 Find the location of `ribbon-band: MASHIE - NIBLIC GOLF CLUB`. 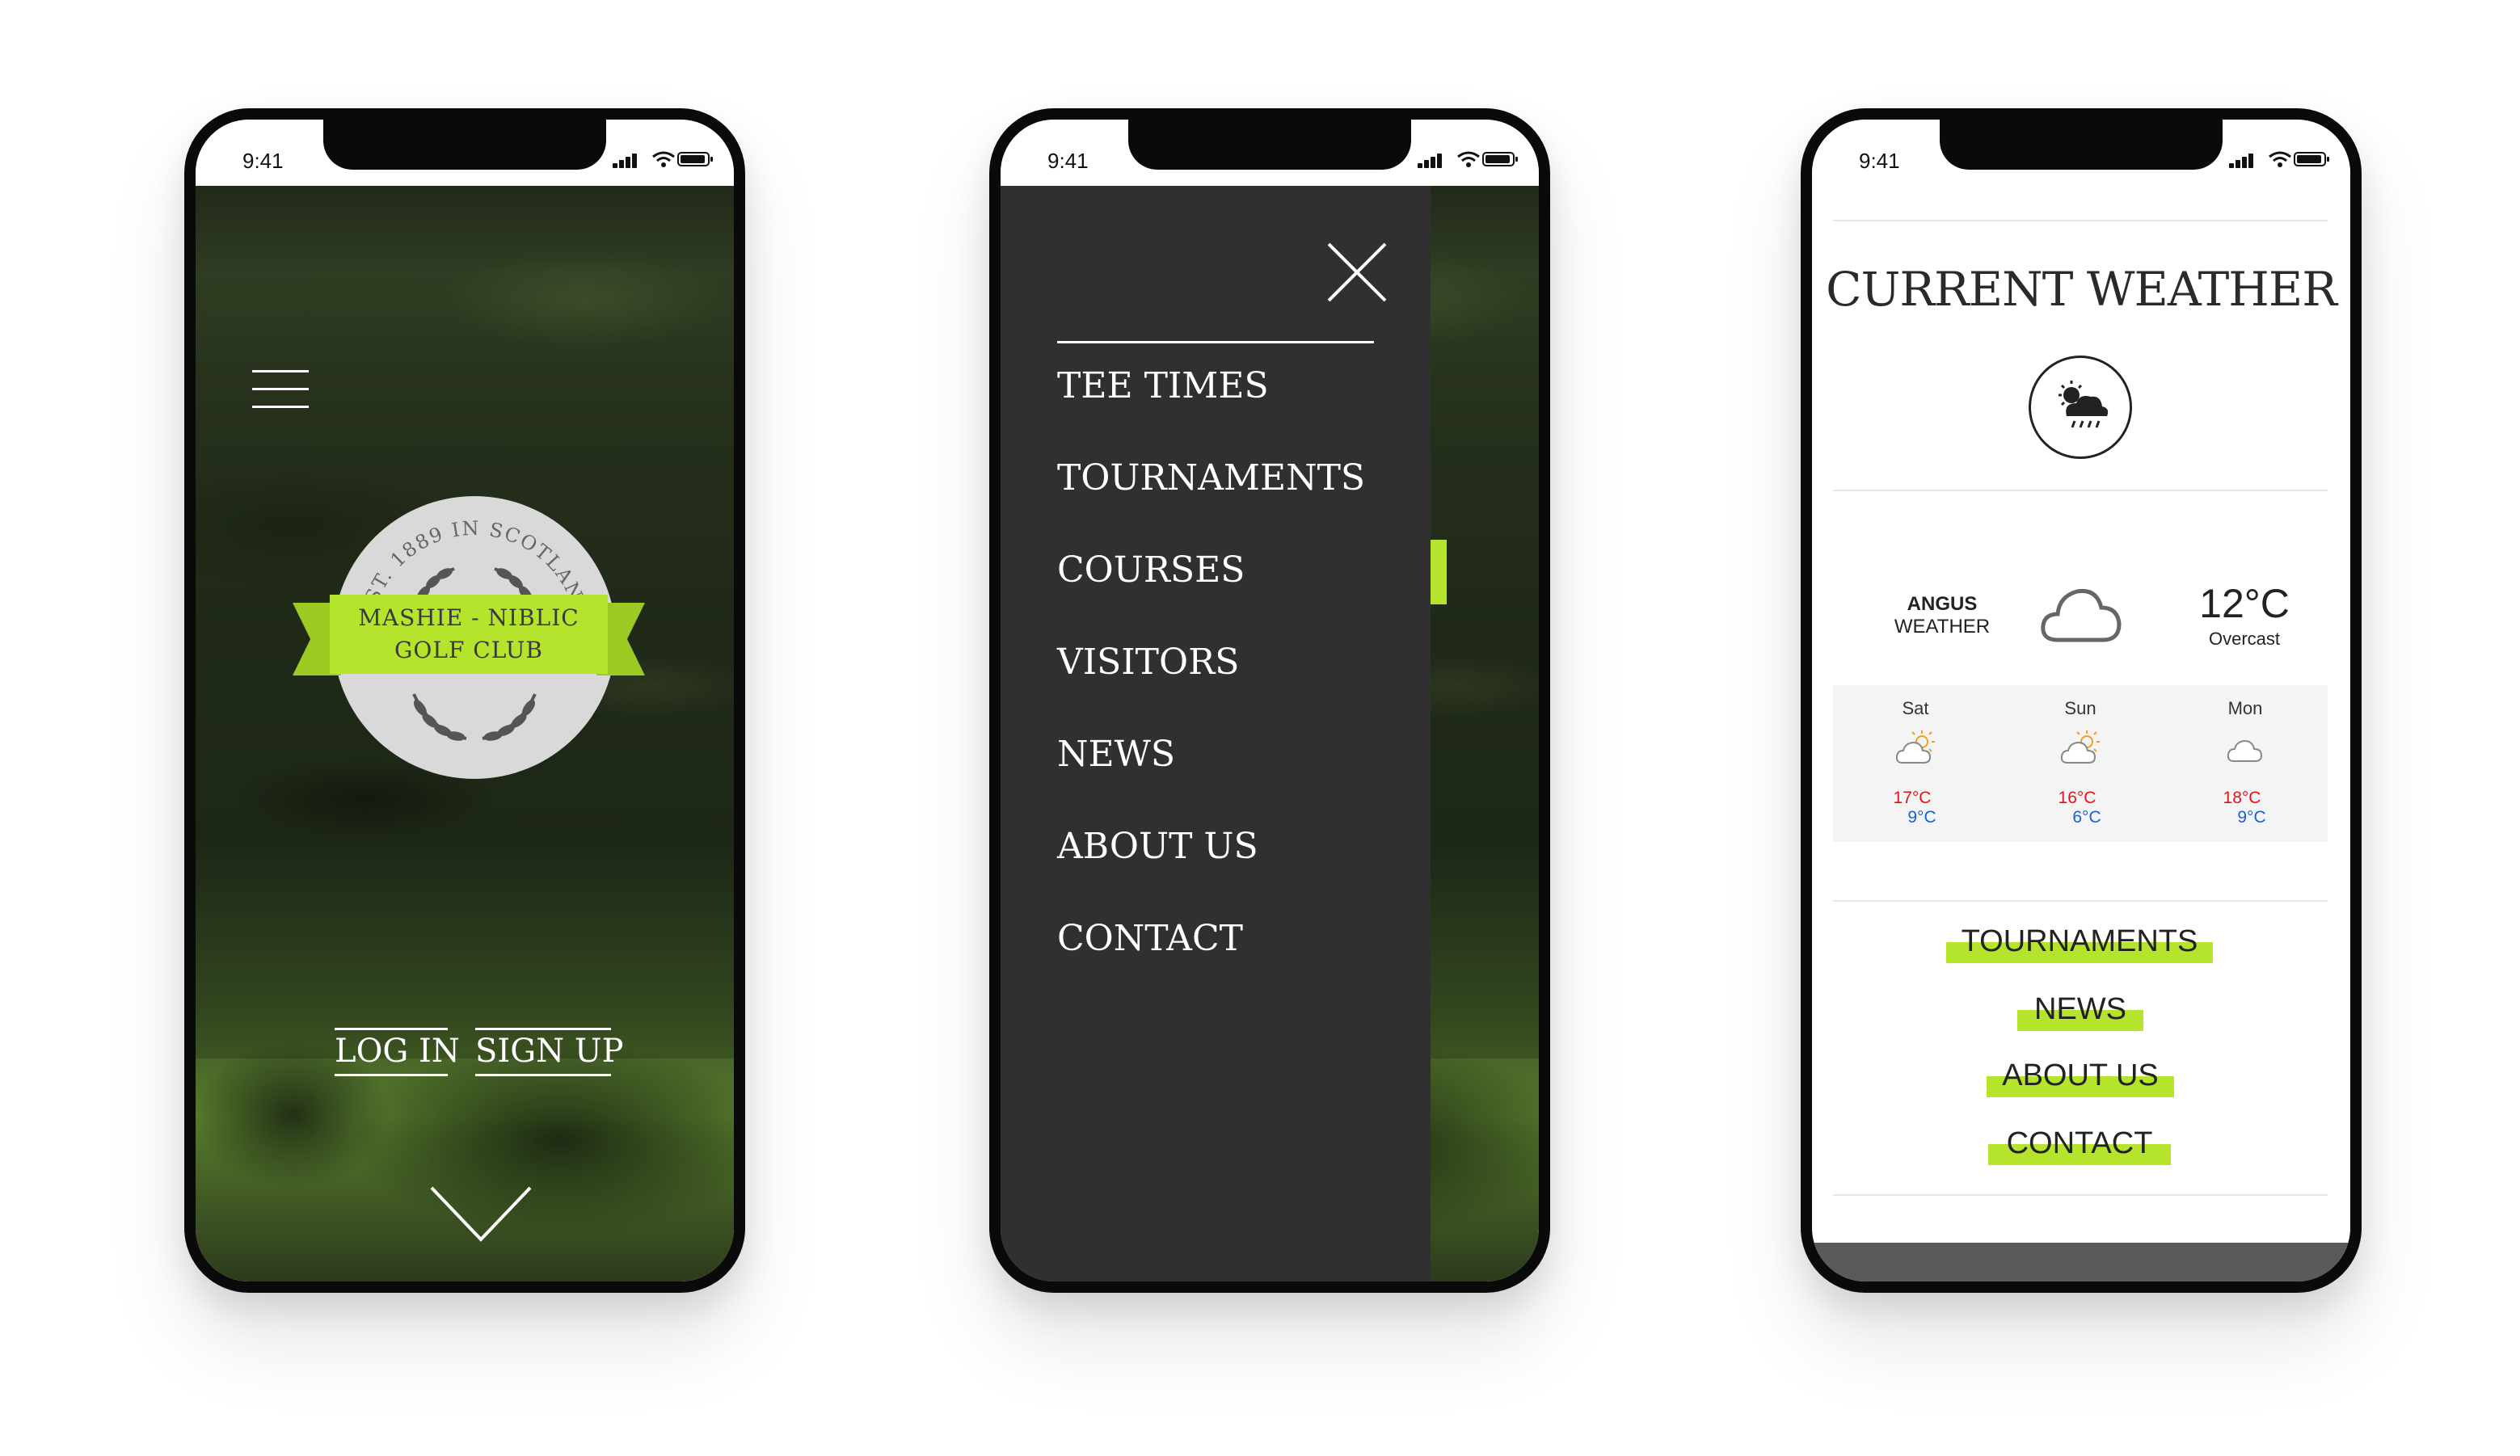

ribbon-band: MASHIE - NIBLIC GOLF CLUB is located at coordinates (469, 634).